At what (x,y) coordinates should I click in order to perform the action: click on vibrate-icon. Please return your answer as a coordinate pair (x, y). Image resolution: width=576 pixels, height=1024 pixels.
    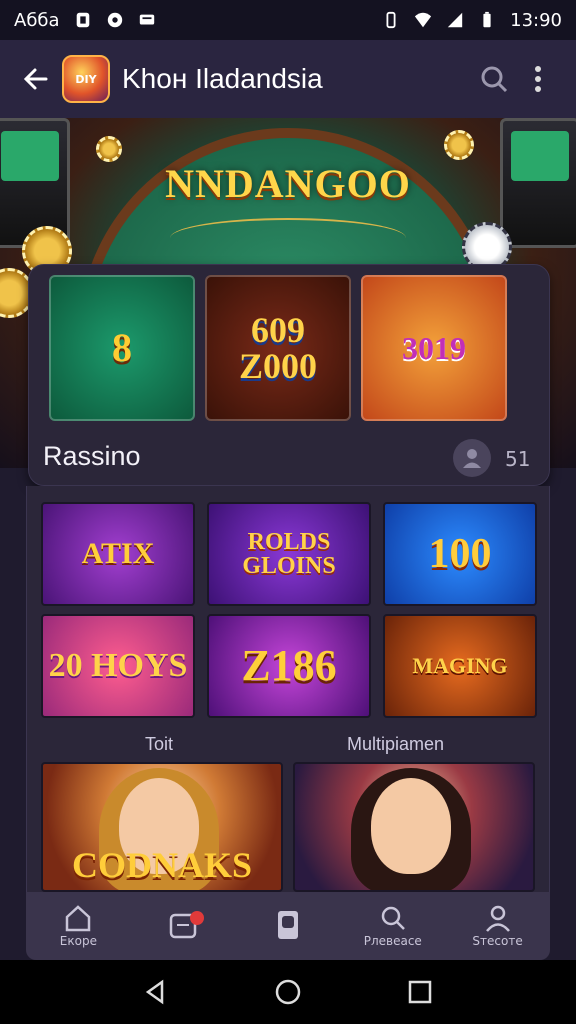
    Looking at the image, I should click on (391, 20).